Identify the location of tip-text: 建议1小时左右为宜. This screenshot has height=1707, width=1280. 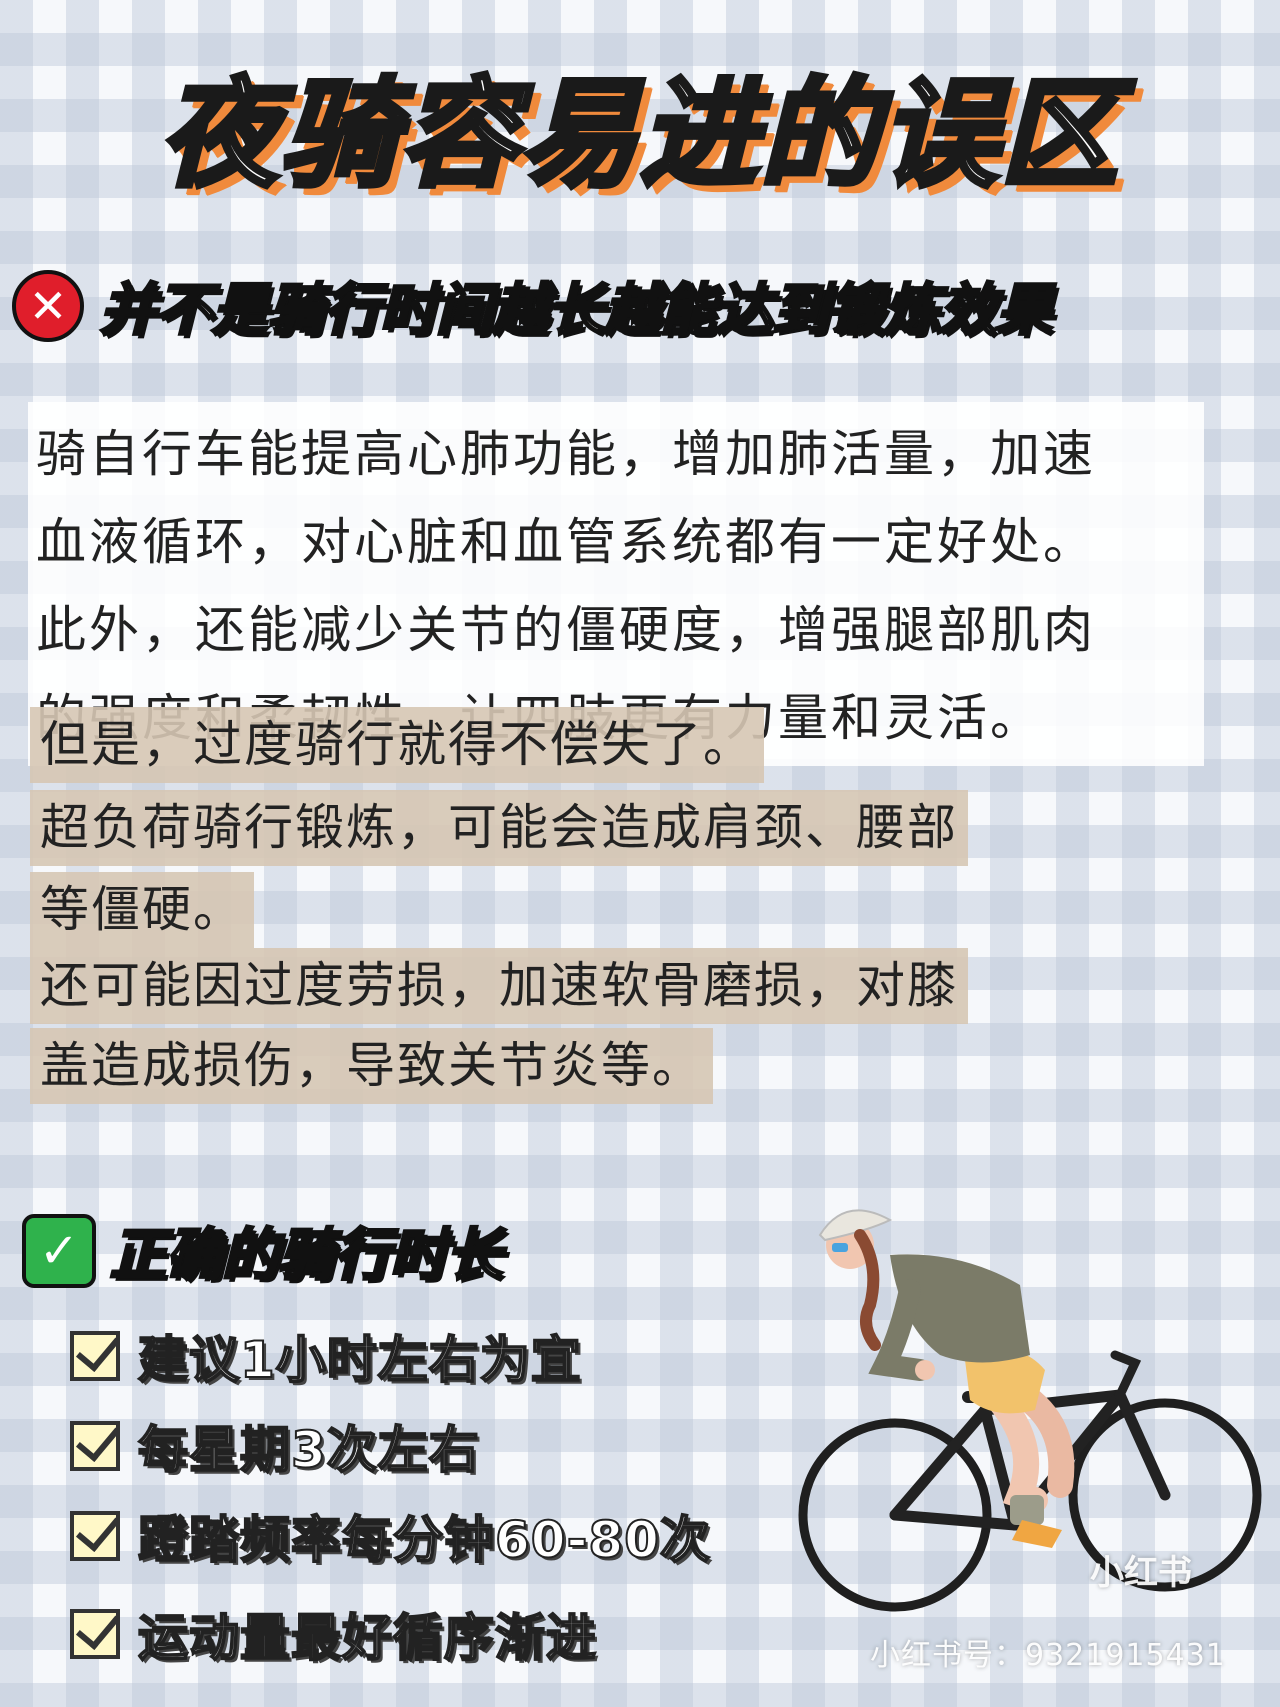
(359, 1360).